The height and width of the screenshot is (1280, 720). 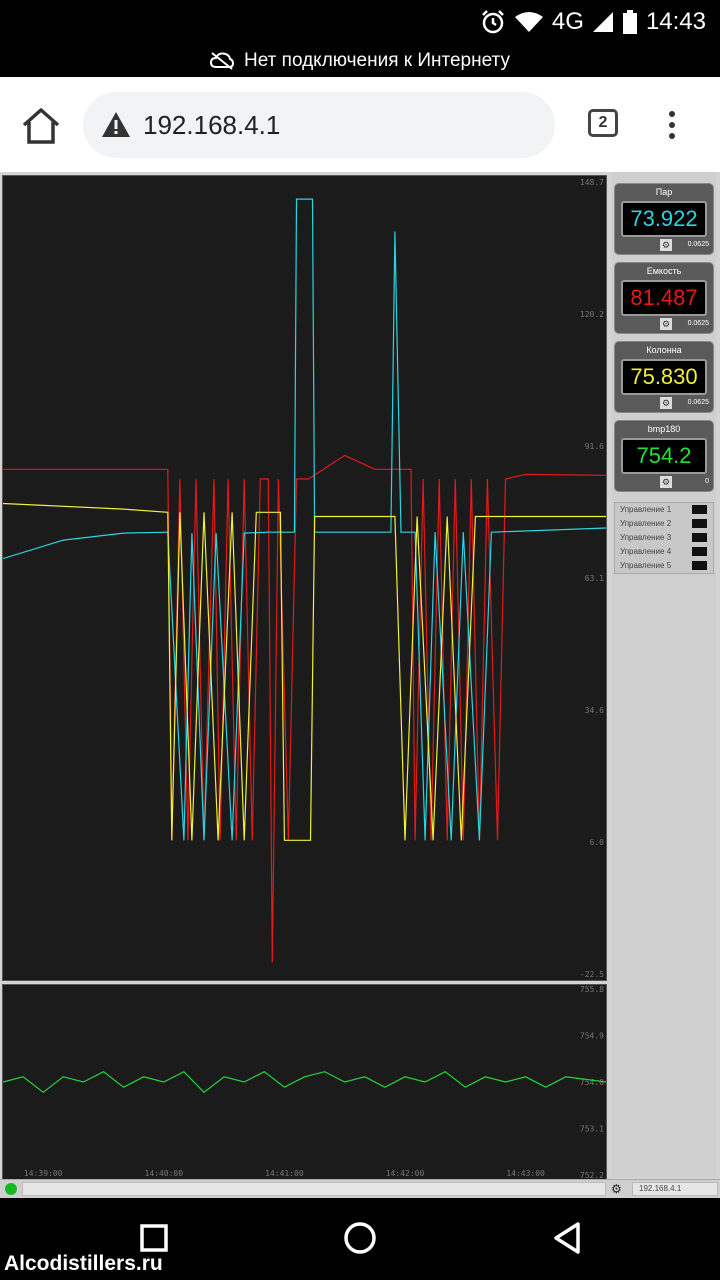 What do you see at coordinates (164, 1173) in the screenshot?
I see `x-tick-label: 14:40:00` at bounding box center [164, 1173].